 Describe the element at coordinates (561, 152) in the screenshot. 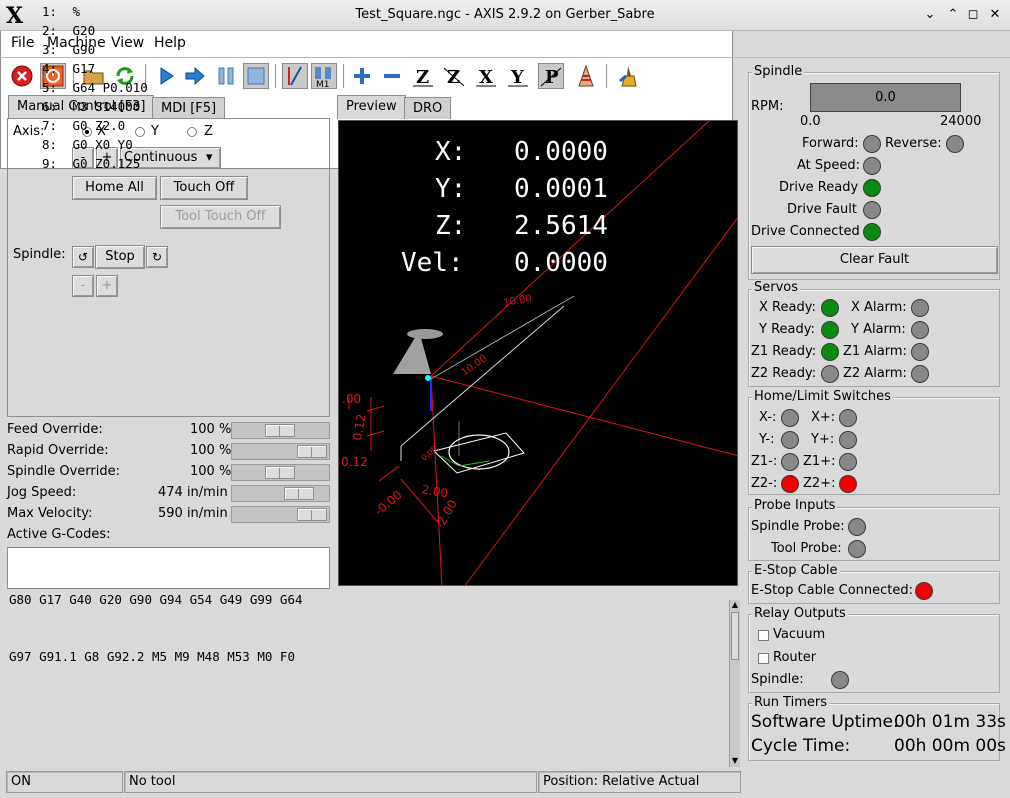

I see `dro-x-value: 0.0000` at that location.